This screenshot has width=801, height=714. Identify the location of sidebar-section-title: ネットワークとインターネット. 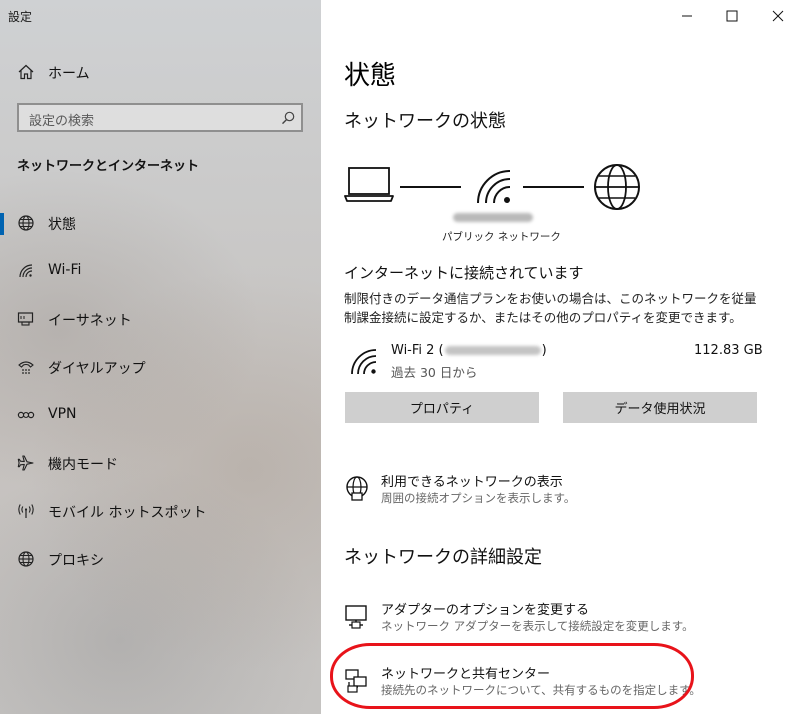
(108, 166).